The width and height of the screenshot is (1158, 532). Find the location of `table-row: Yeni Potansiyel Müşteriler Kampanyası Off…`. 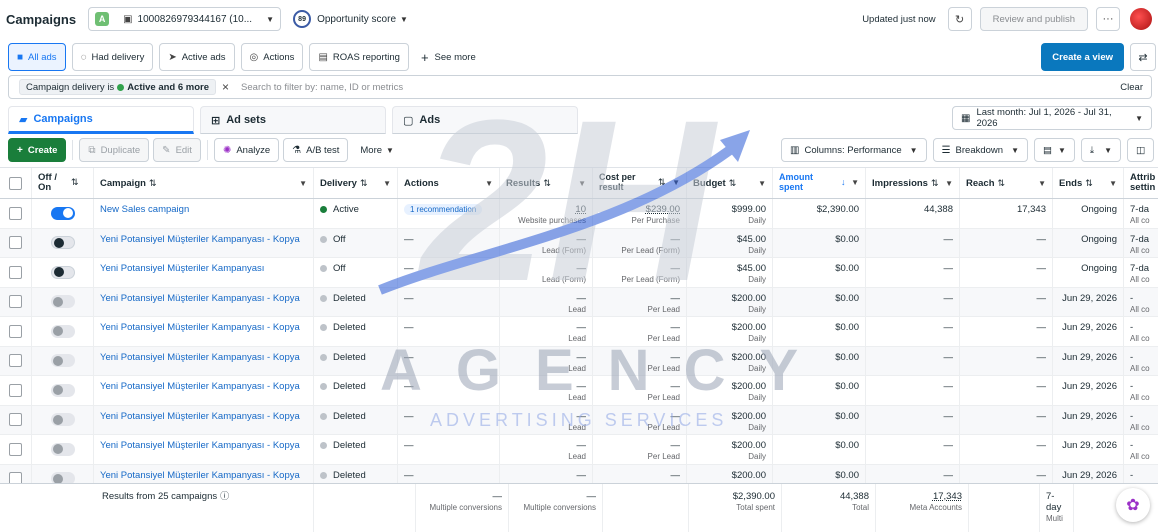

table-row: Yeni Potansiyel Müşteriler Kampanyası Off… is located at coordinates (579, 273).